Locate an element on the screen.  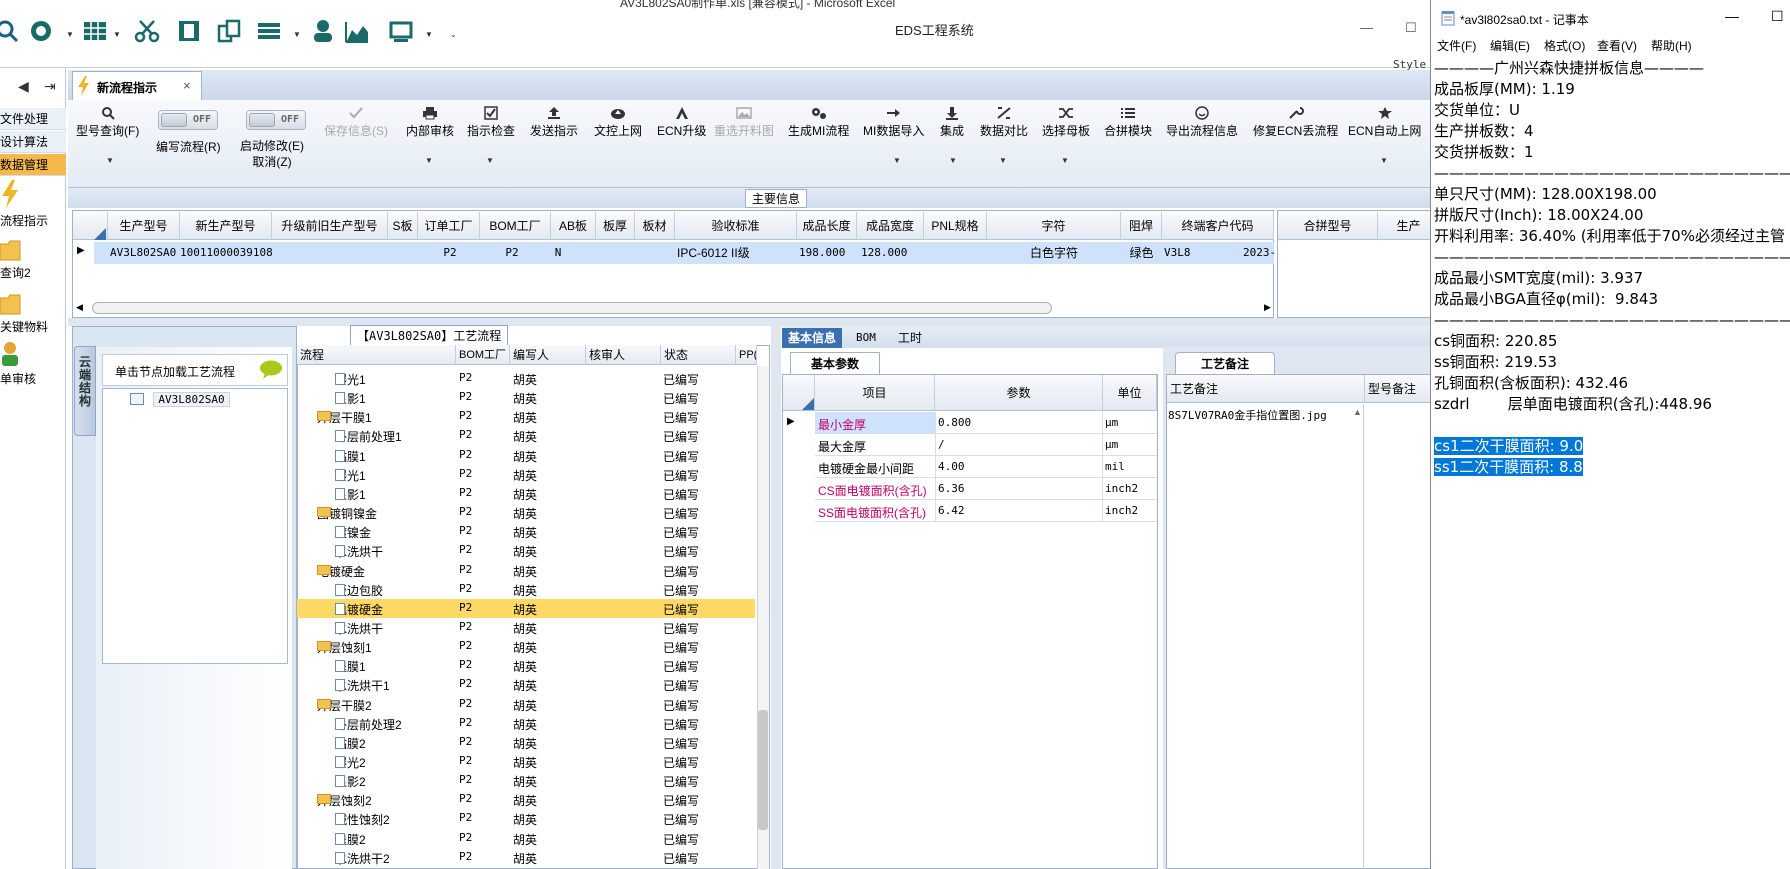
flow-row: 退膜2 P2 胡英 已编写 is located at coordinates (526, 838).